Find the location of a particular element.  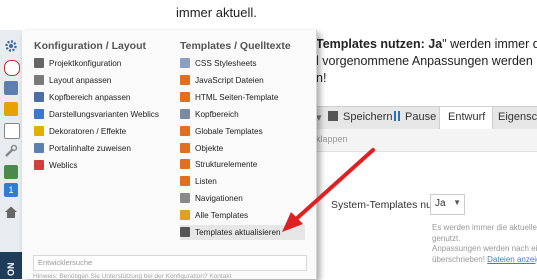

annotation-arrow is located at coordinates (328, 190).